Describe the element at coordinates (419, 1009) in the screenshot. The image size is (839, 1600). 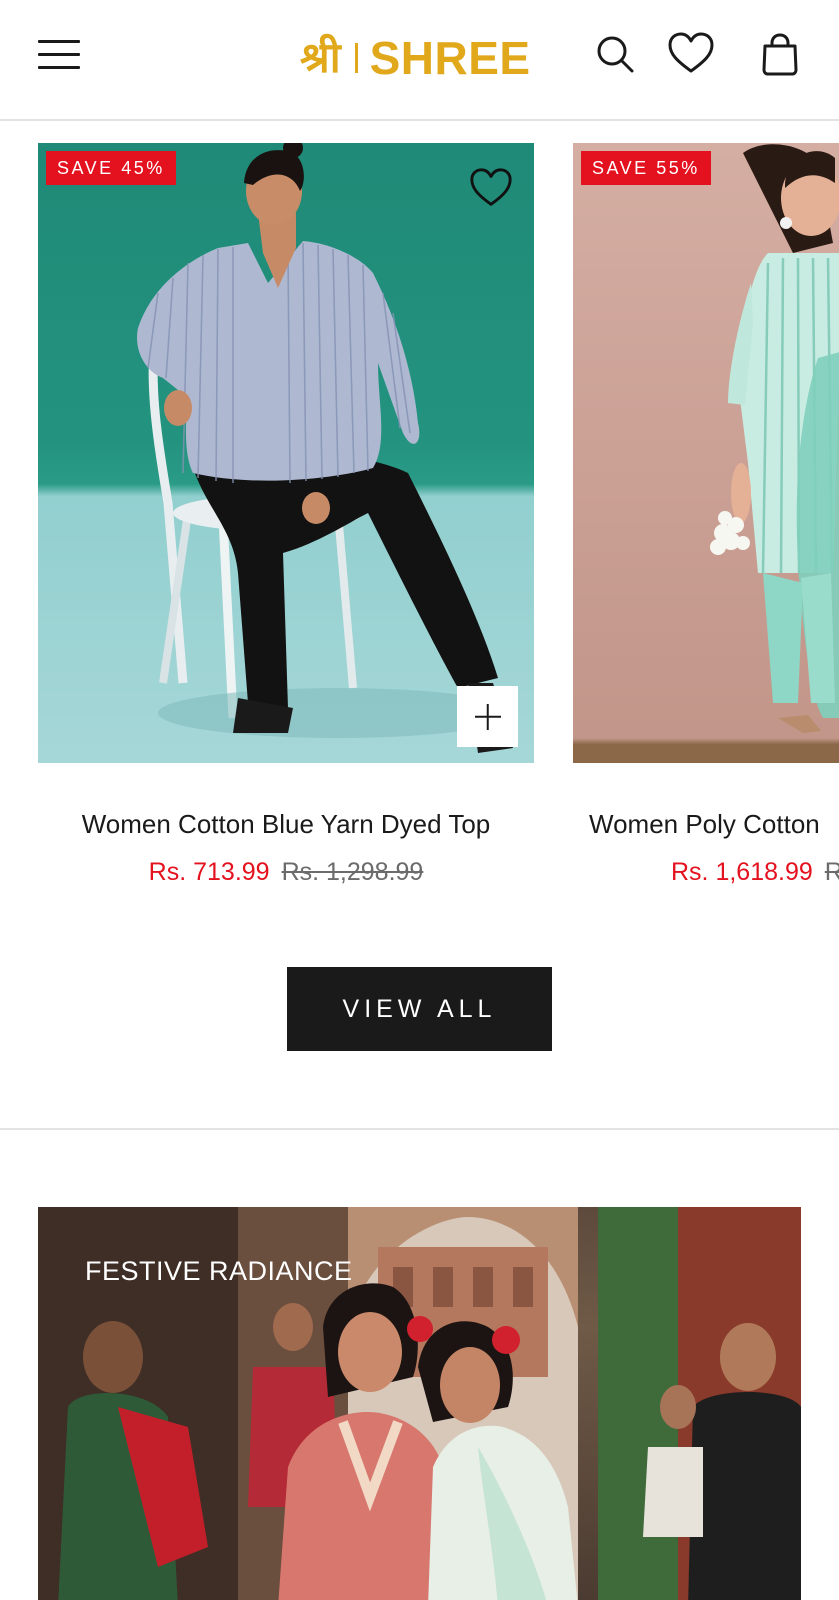
I see `view-all-button: VIEW ALL` at that location.